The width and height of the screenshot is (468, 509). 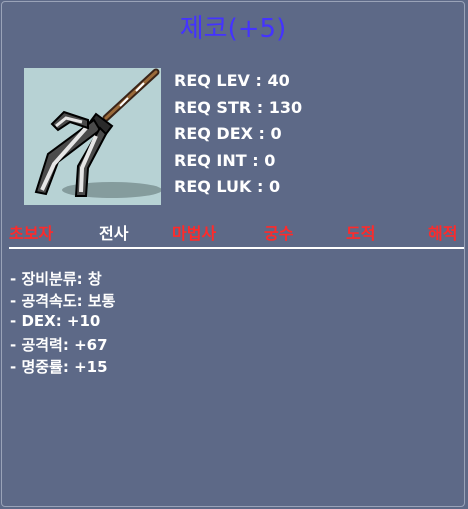 What do you see at coordinates (59, 367) in the screenshot?
I see `stat-accuracy: - 명중률: +15` at bounding box center [59, 367].